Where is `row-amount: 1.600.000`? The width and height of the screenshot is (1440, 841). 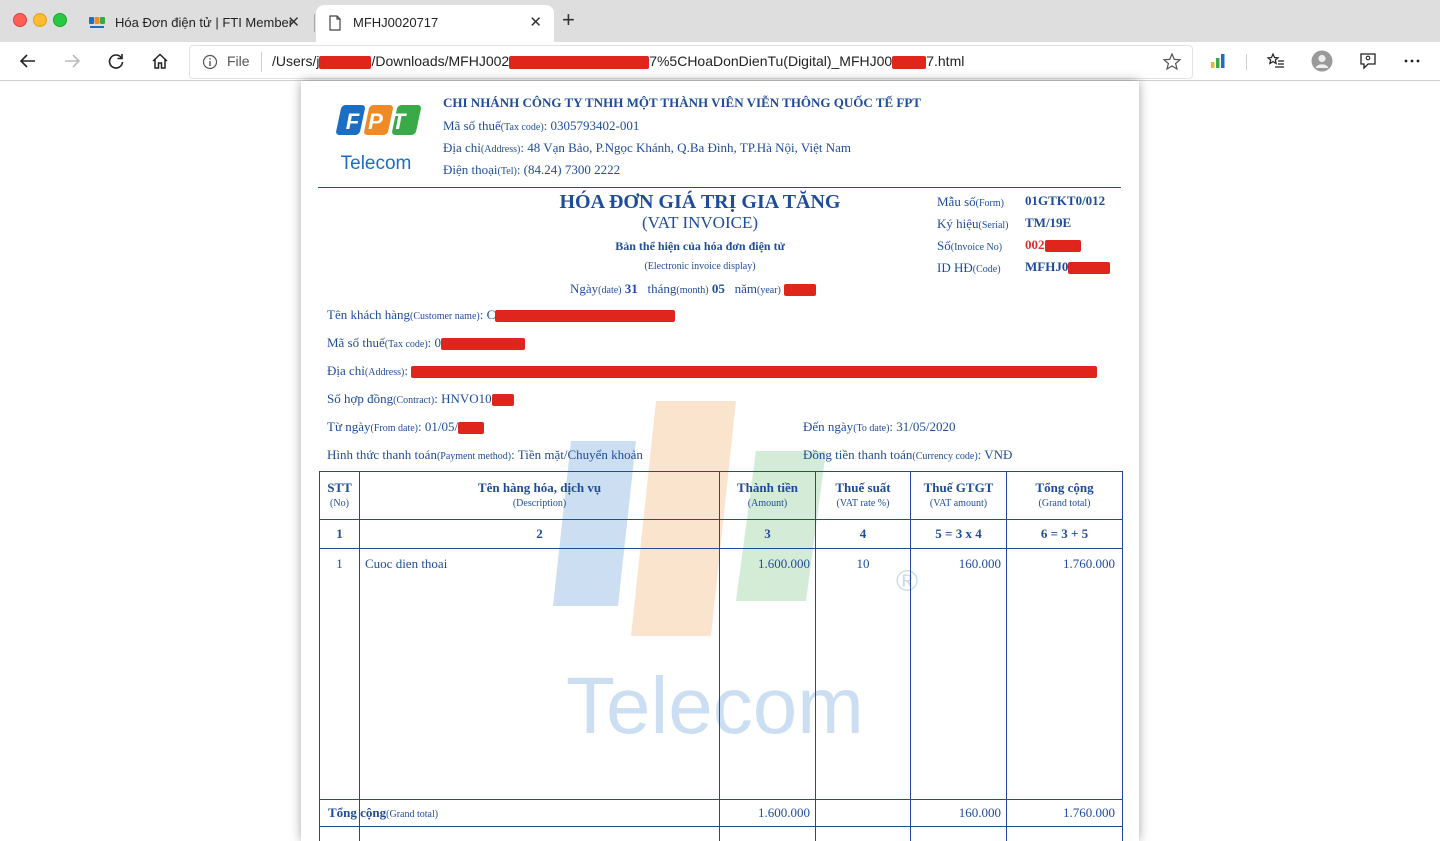 row-amount: 1.600.000 is located at coordinates (784, 563).